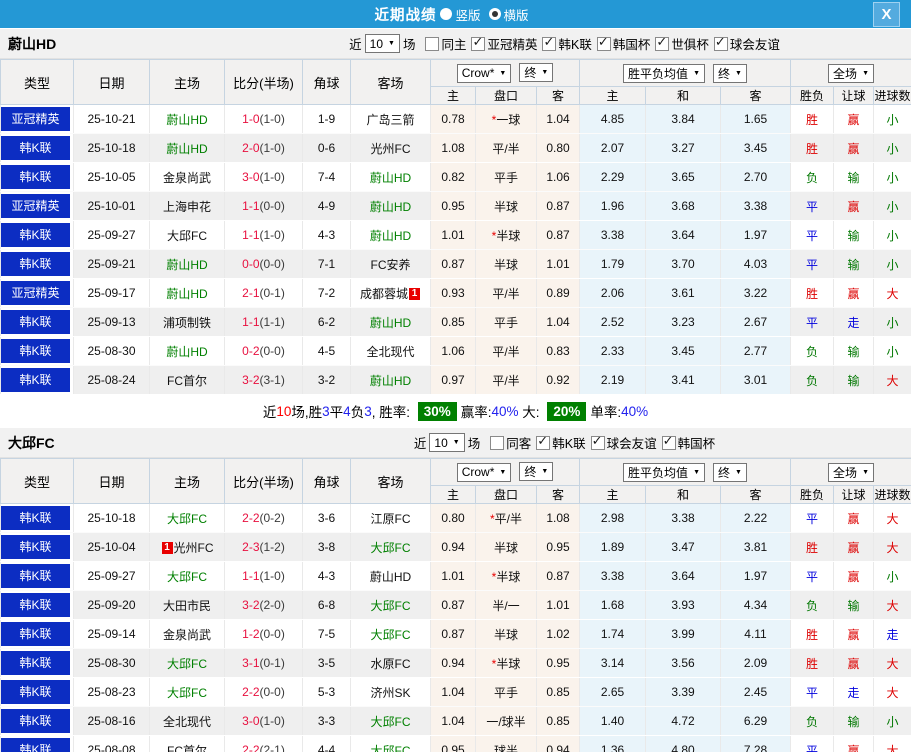 The height and width of the screenshot is (752, 911). Describe the element at coordinates (468, 15) in the screenshot. I see `radio-vertical-label: 竖版` at that location.